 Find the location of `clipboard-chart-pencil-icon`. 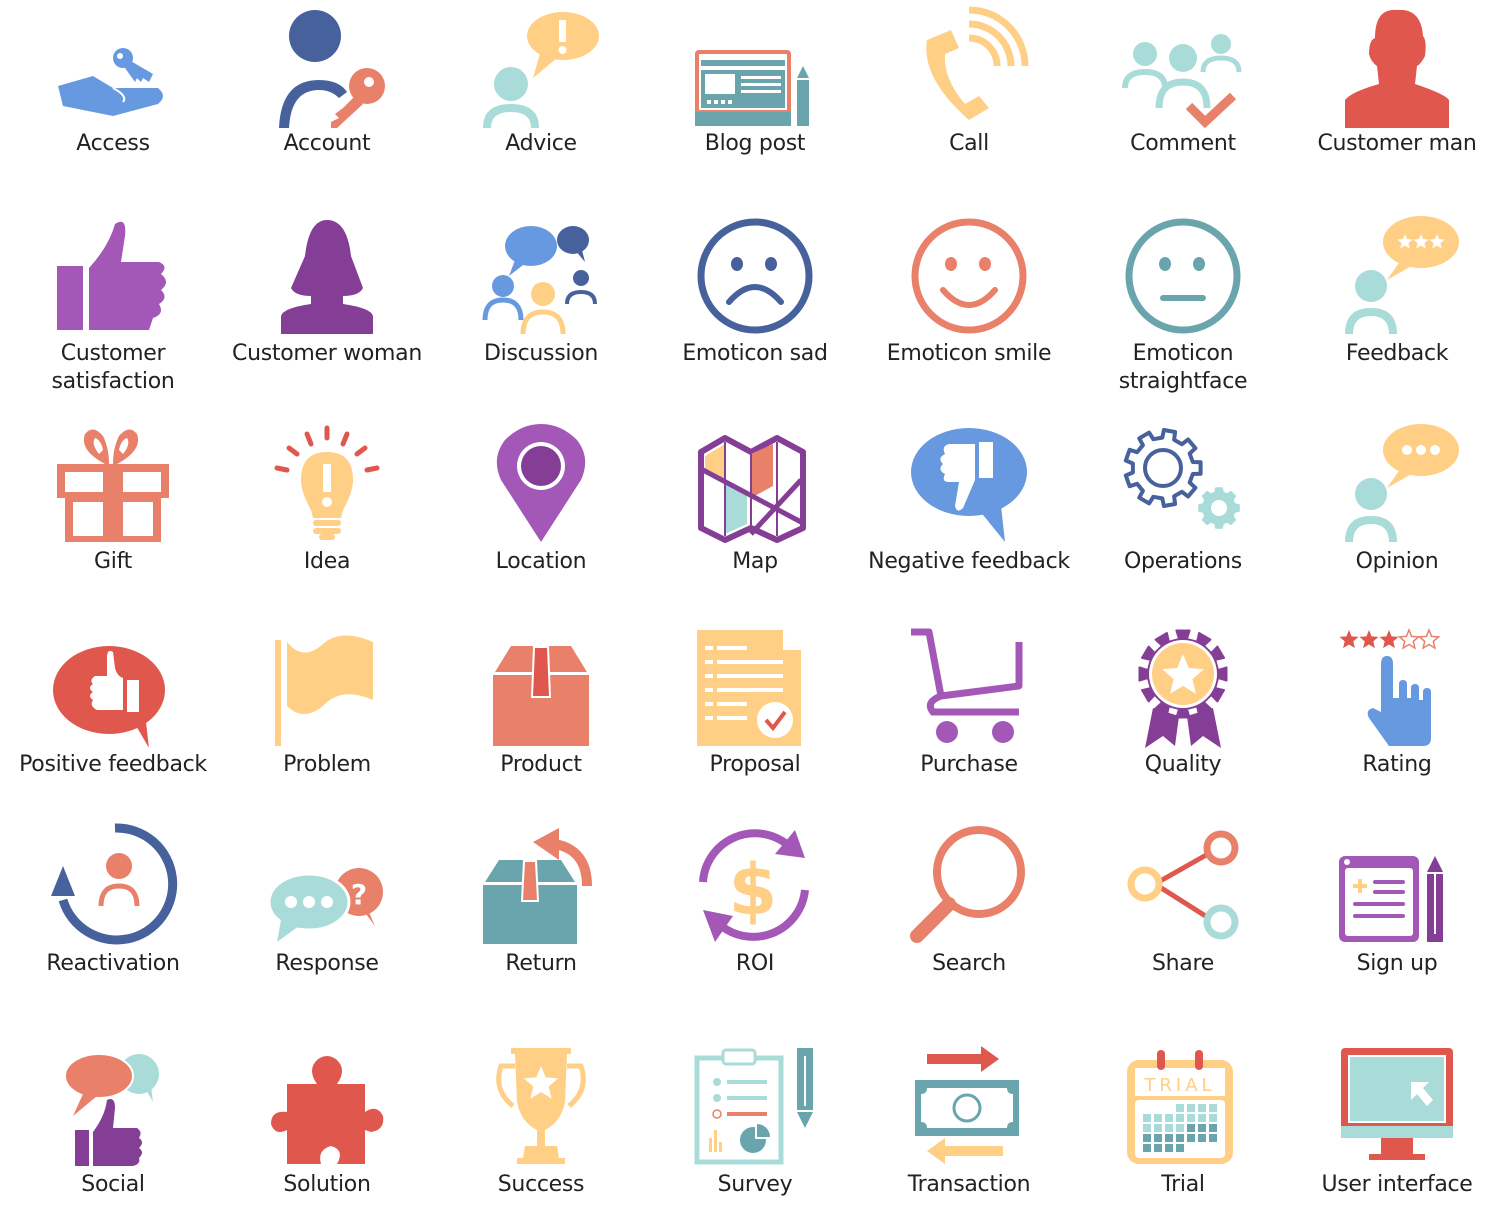

clipboard-chart-pencil-icon is located at coordinates (753, 1106).